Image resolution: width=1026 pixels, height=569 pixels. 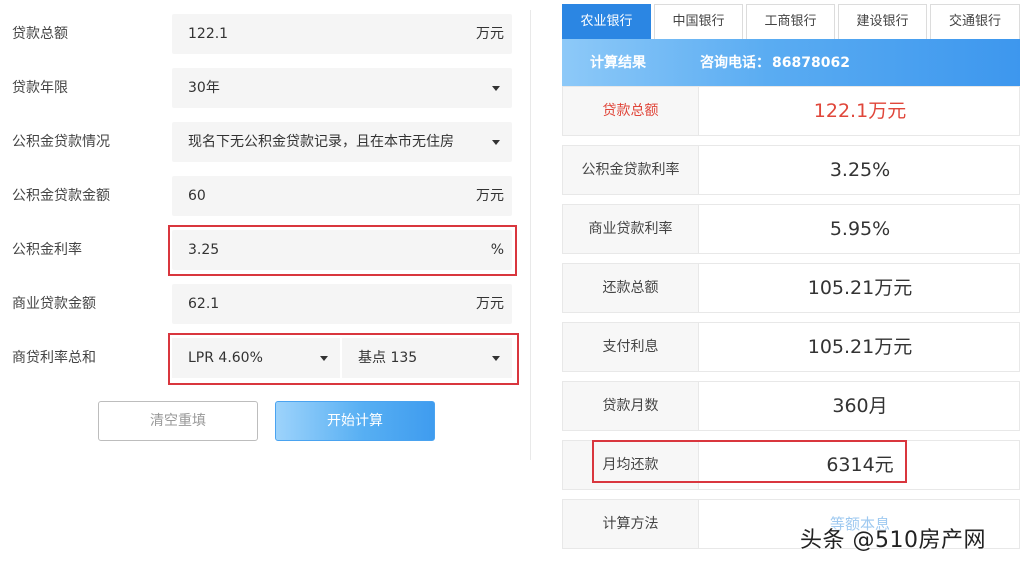 What do you see at coordinates (355, 421) in the screenshot?
I see `calculate-button: 开始计算` at bounding box center [355, 421].